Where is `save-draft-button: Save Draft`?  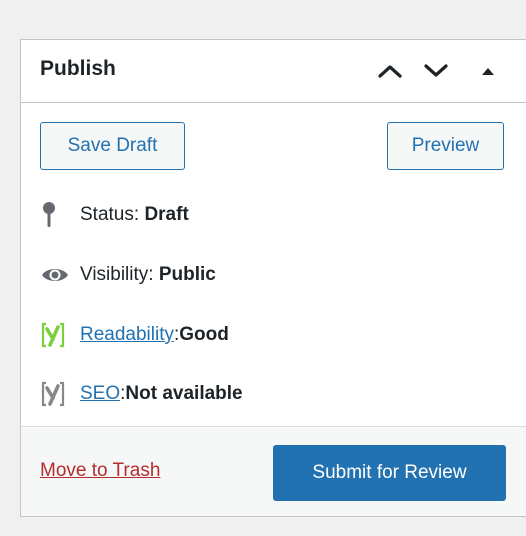
save-draft-button: Save Draft is located at coordinates (112, 146).